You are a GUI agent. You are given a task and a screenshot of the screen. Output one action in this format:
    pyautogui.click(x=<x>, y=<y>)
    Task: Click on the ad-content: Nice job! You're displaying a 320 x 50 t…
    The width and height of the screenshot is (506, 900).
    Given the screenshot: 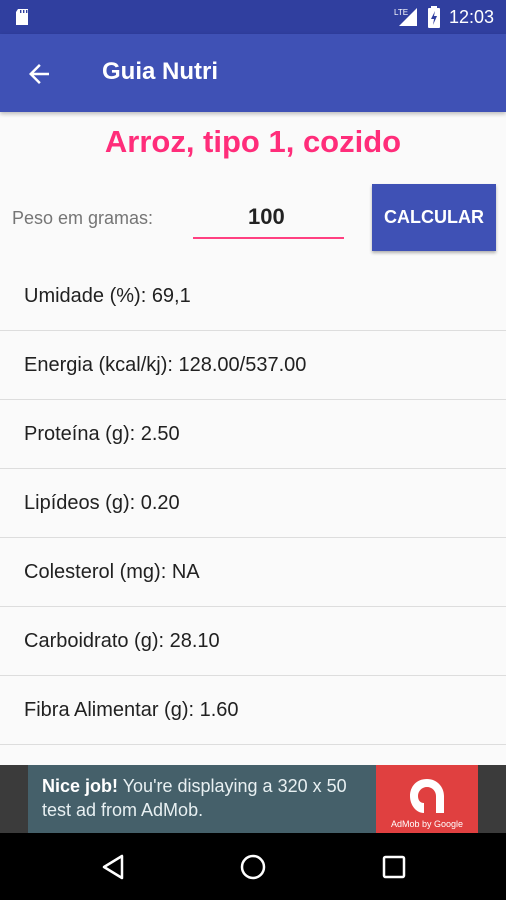 What is the action you would take?
    pyautogui.click(x=253, y=799)
    